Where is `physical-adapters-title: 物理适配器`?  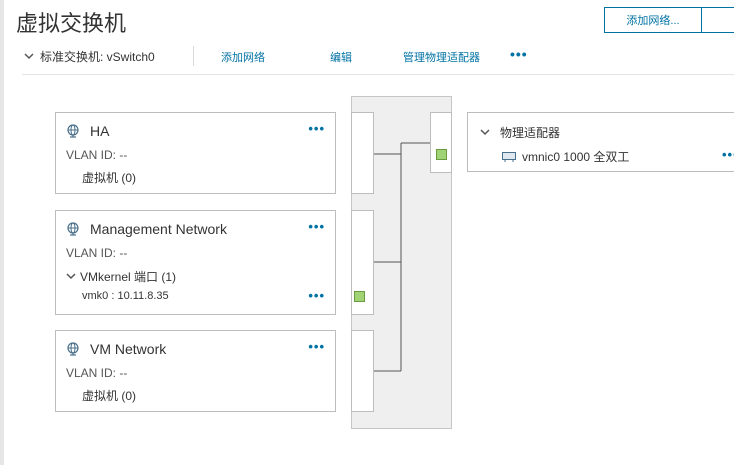 physical-adapters-title: 物理适配器 is located at coordinates (530, 133).